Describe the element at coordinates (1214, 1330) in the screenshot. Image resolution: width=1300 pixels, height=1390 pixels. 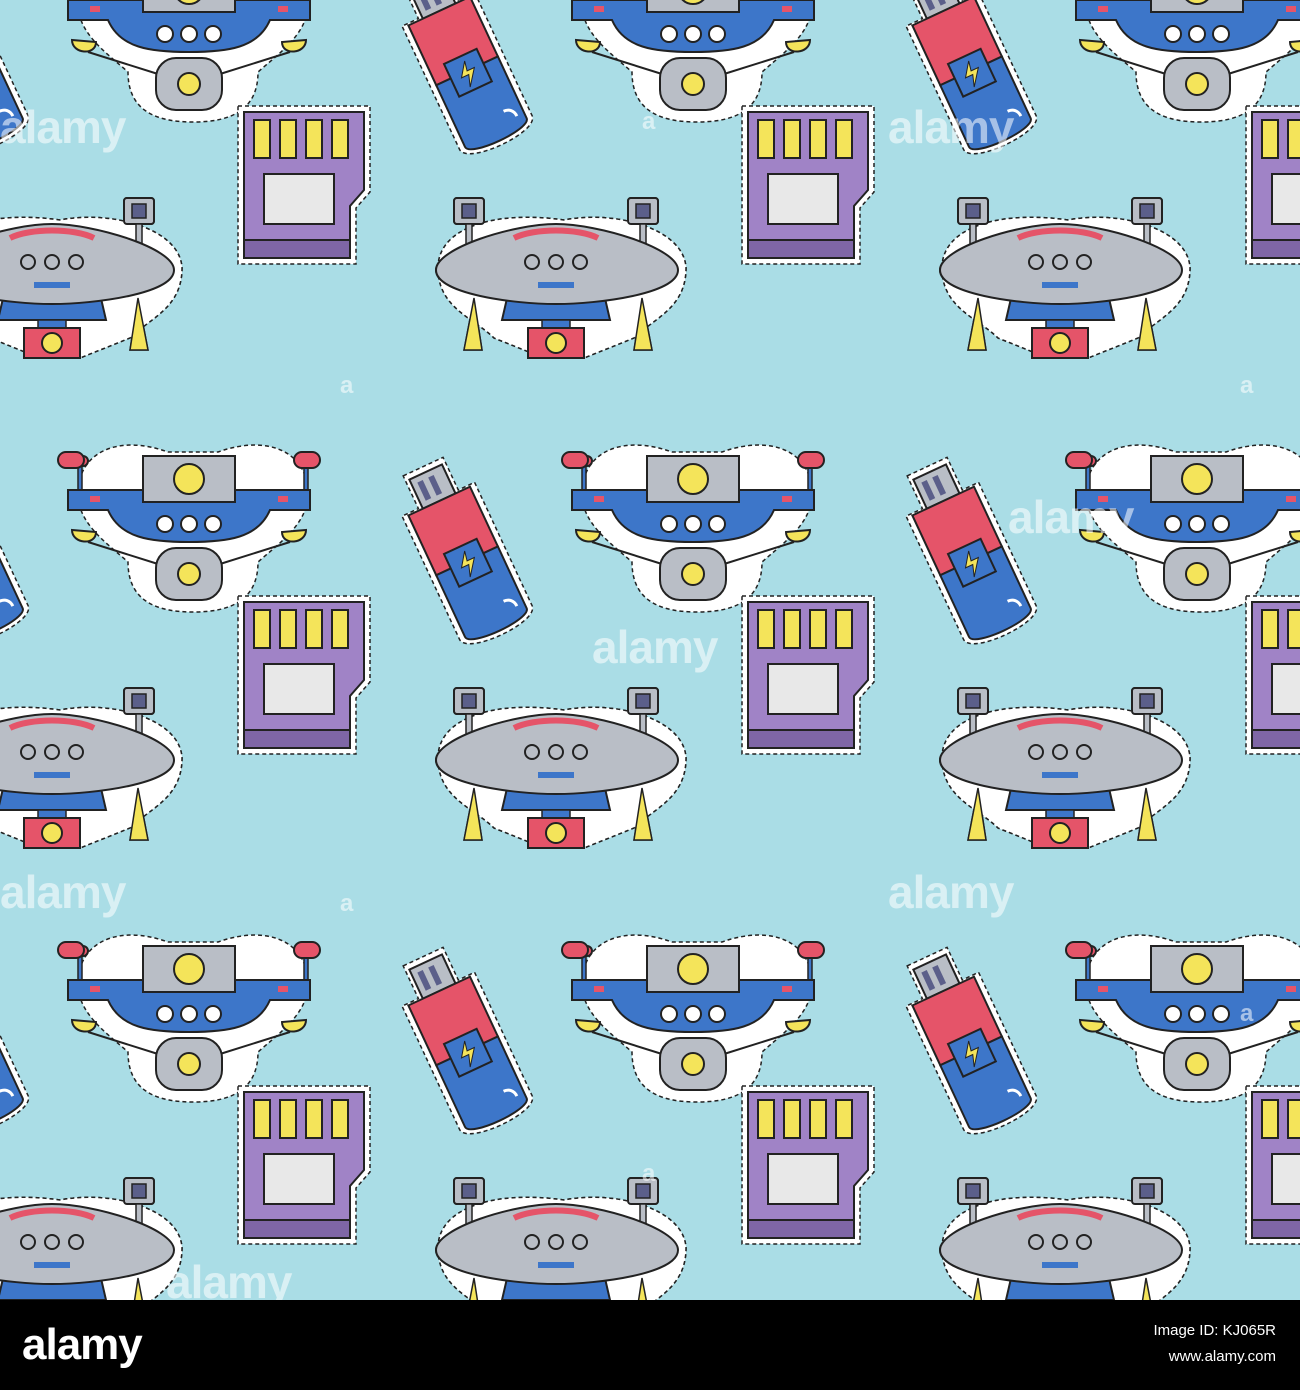
I see `image-id-text: Image ID: KJ065R` at that location.